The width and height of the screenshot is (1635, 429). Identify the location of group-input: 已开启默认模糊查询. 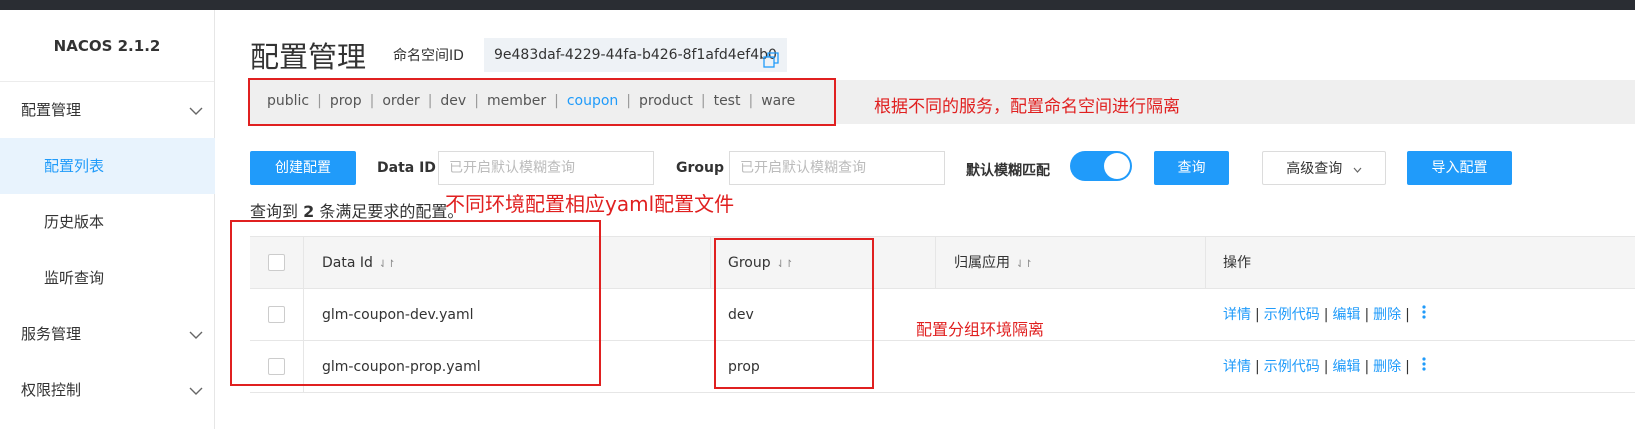
(837, 168).